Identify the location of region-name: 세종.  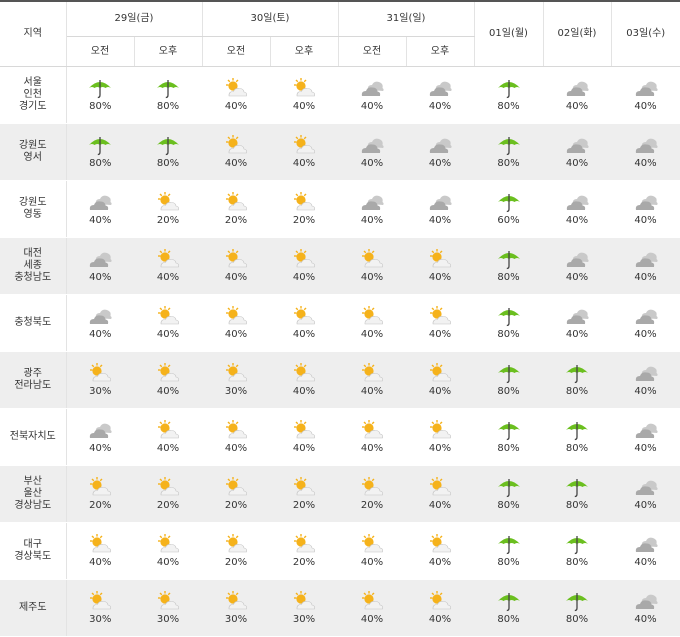
(32, 265).